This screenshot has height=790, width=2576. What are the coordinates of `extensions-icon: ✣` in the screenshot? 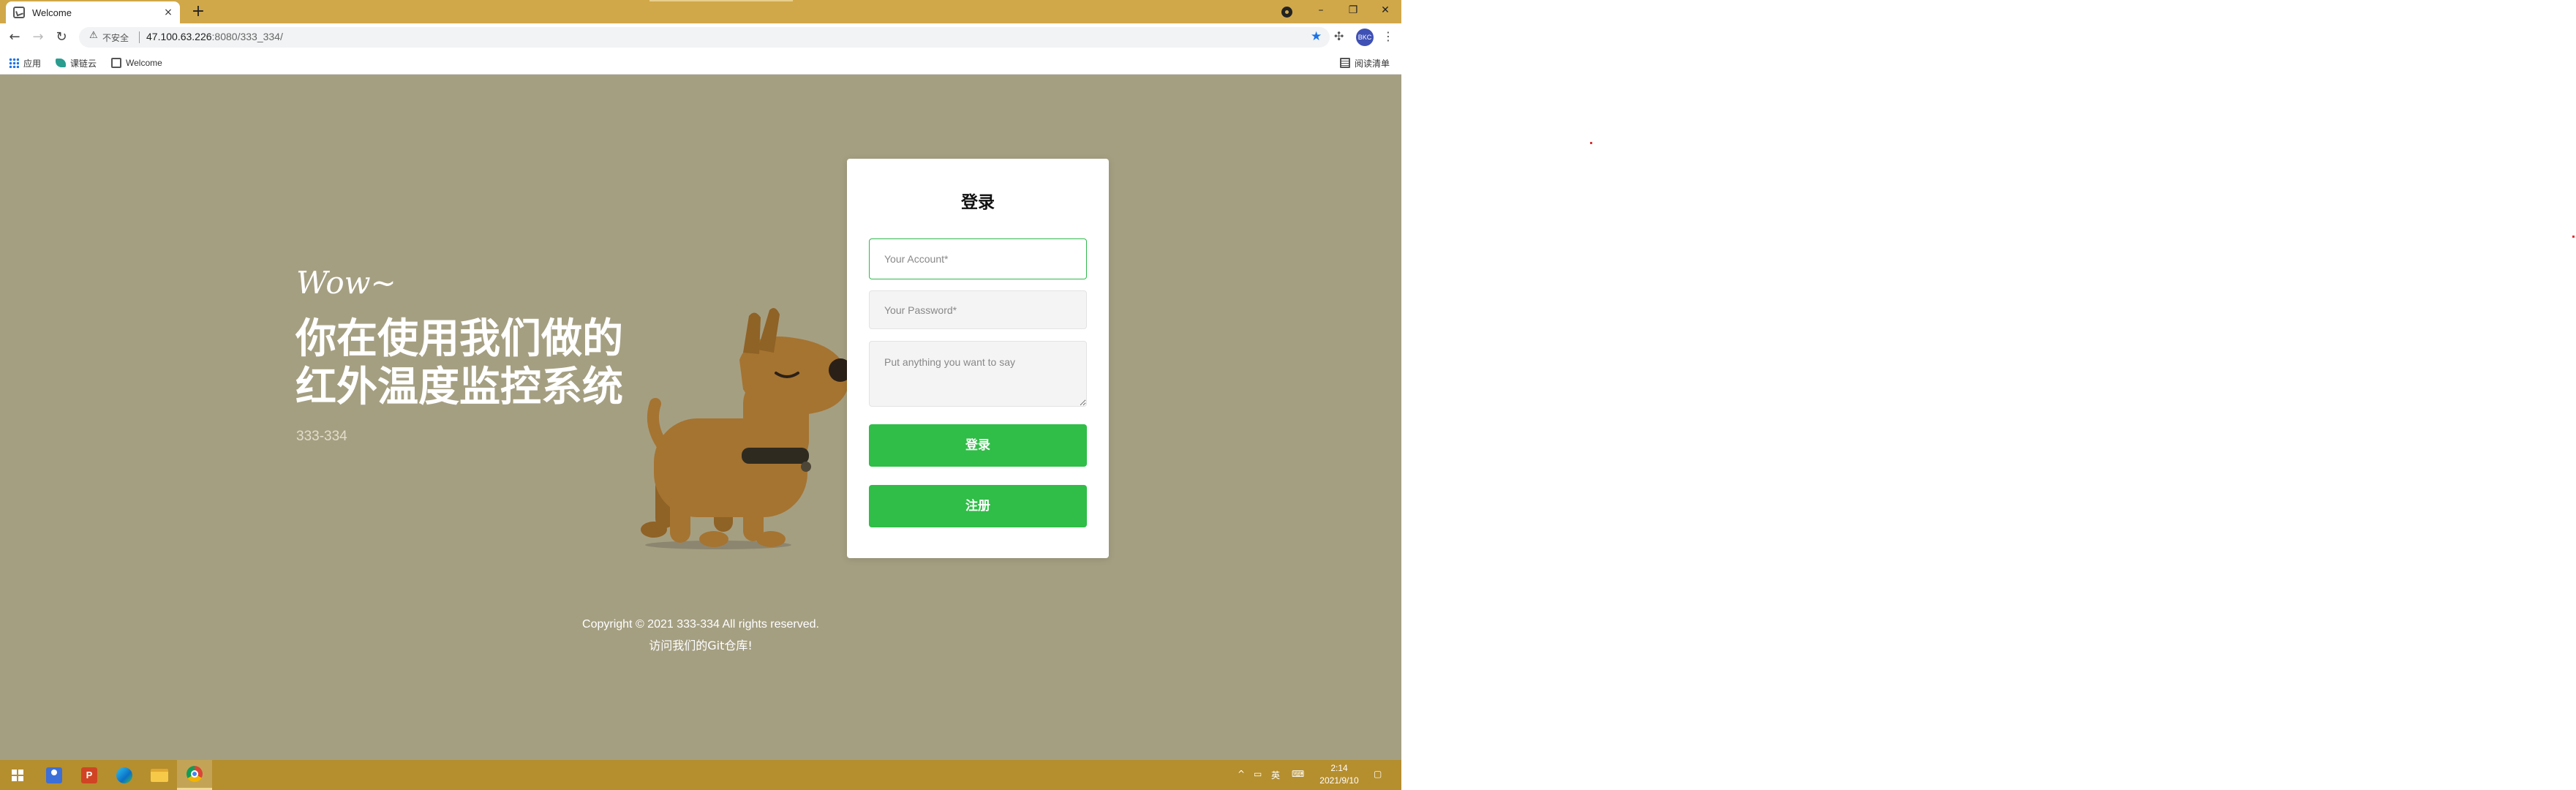 It's located at (1339, 36).